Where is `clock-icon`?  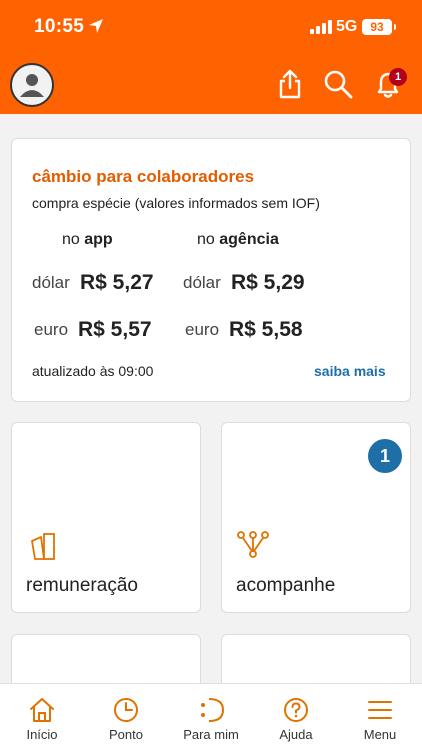
clock-icon is located at coordinates (126, 710).